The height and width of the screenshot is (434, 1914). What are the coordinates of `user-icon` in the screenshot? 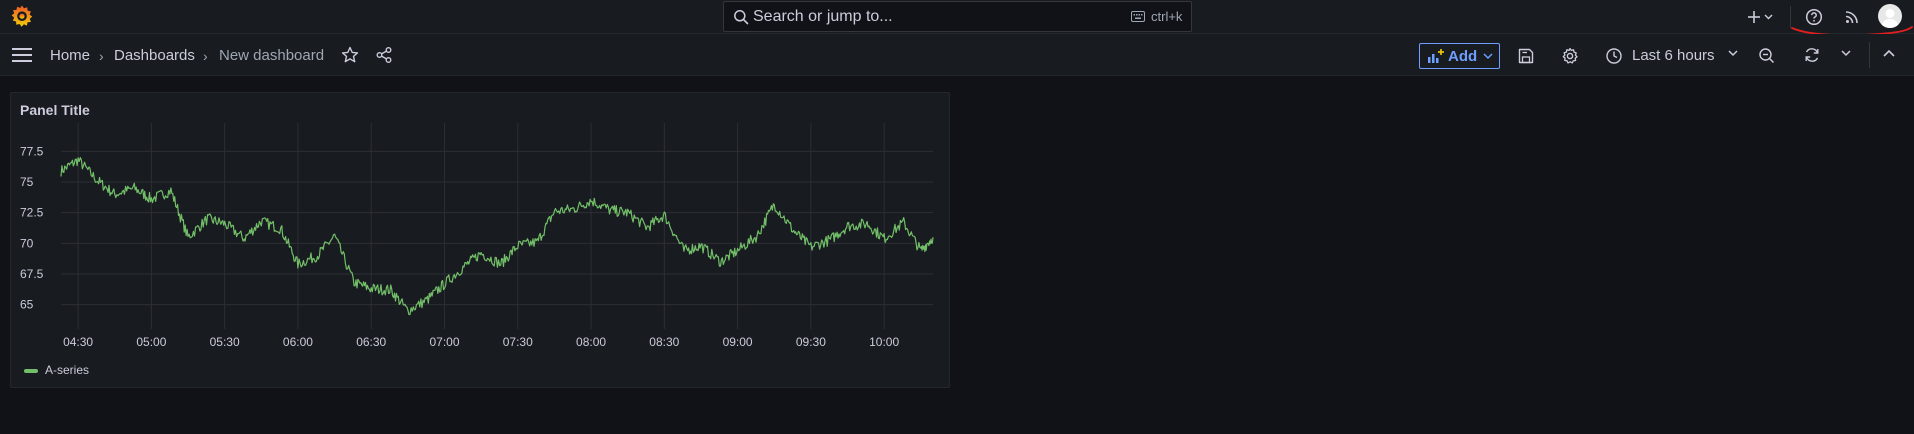 It's located at (1890, 18).